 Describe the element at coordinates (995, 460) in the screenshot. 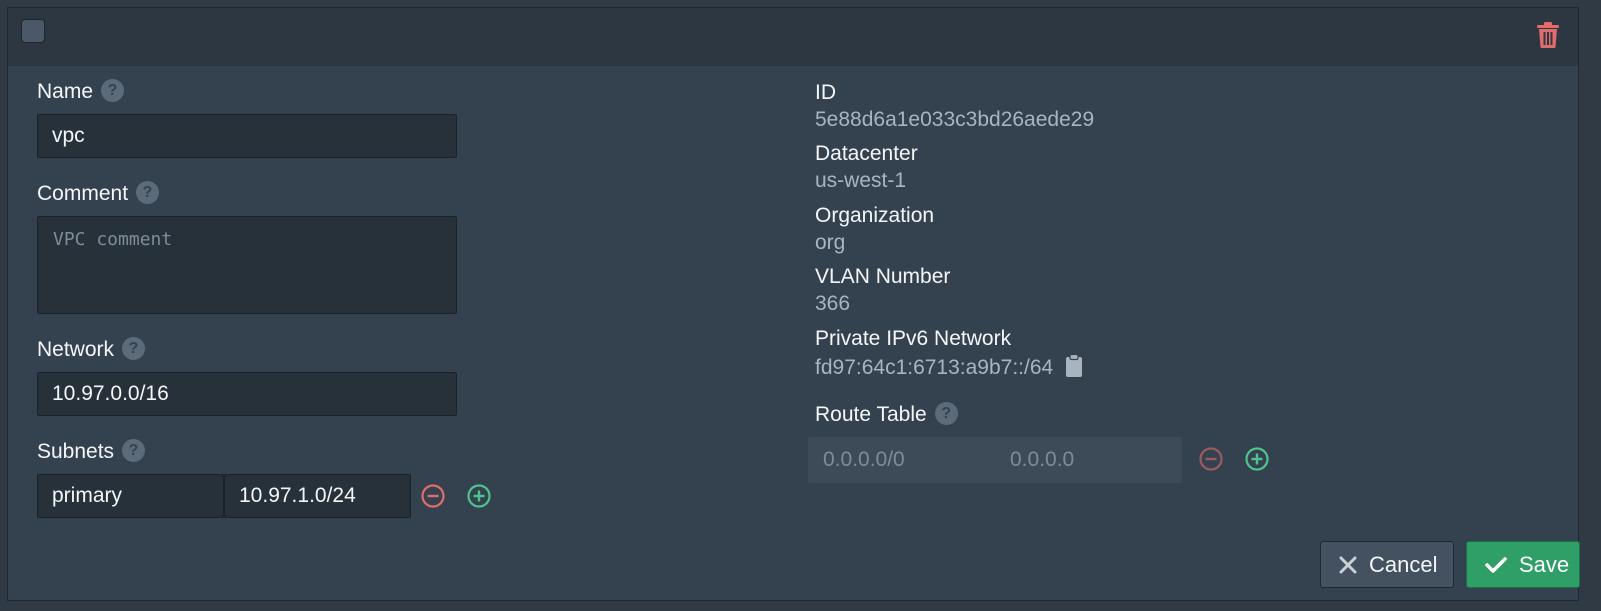

I see `route-table-row: 0.0.0.0/0 0.0.0.0` at that location.